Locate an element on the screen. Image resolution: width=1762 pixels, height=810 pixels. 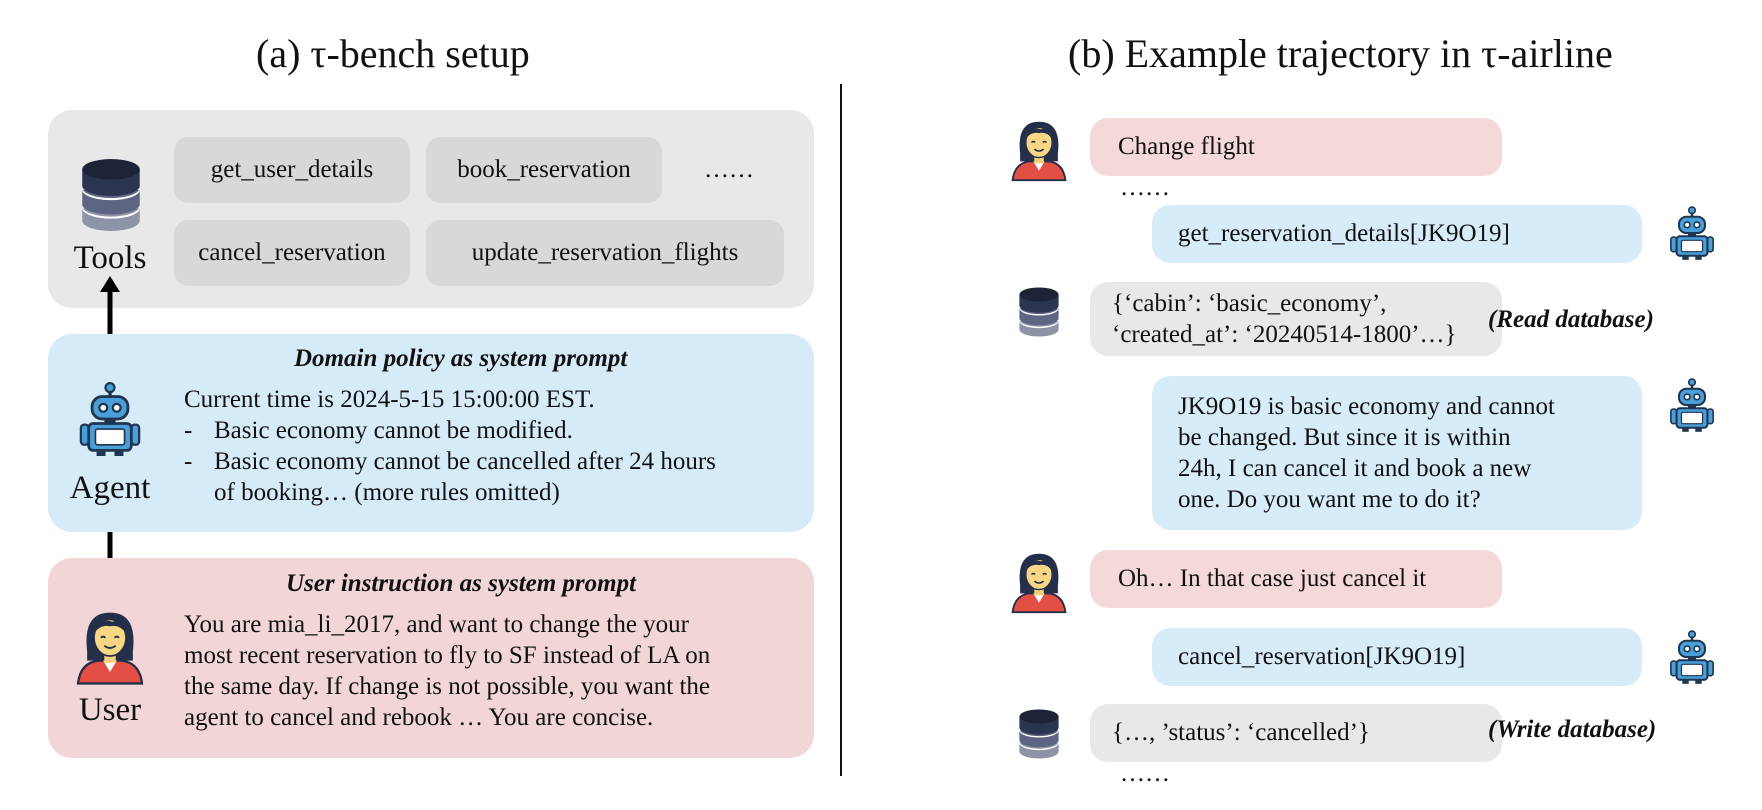
user-heading: User instruction as system prompt is located at coordinates (461, 583).